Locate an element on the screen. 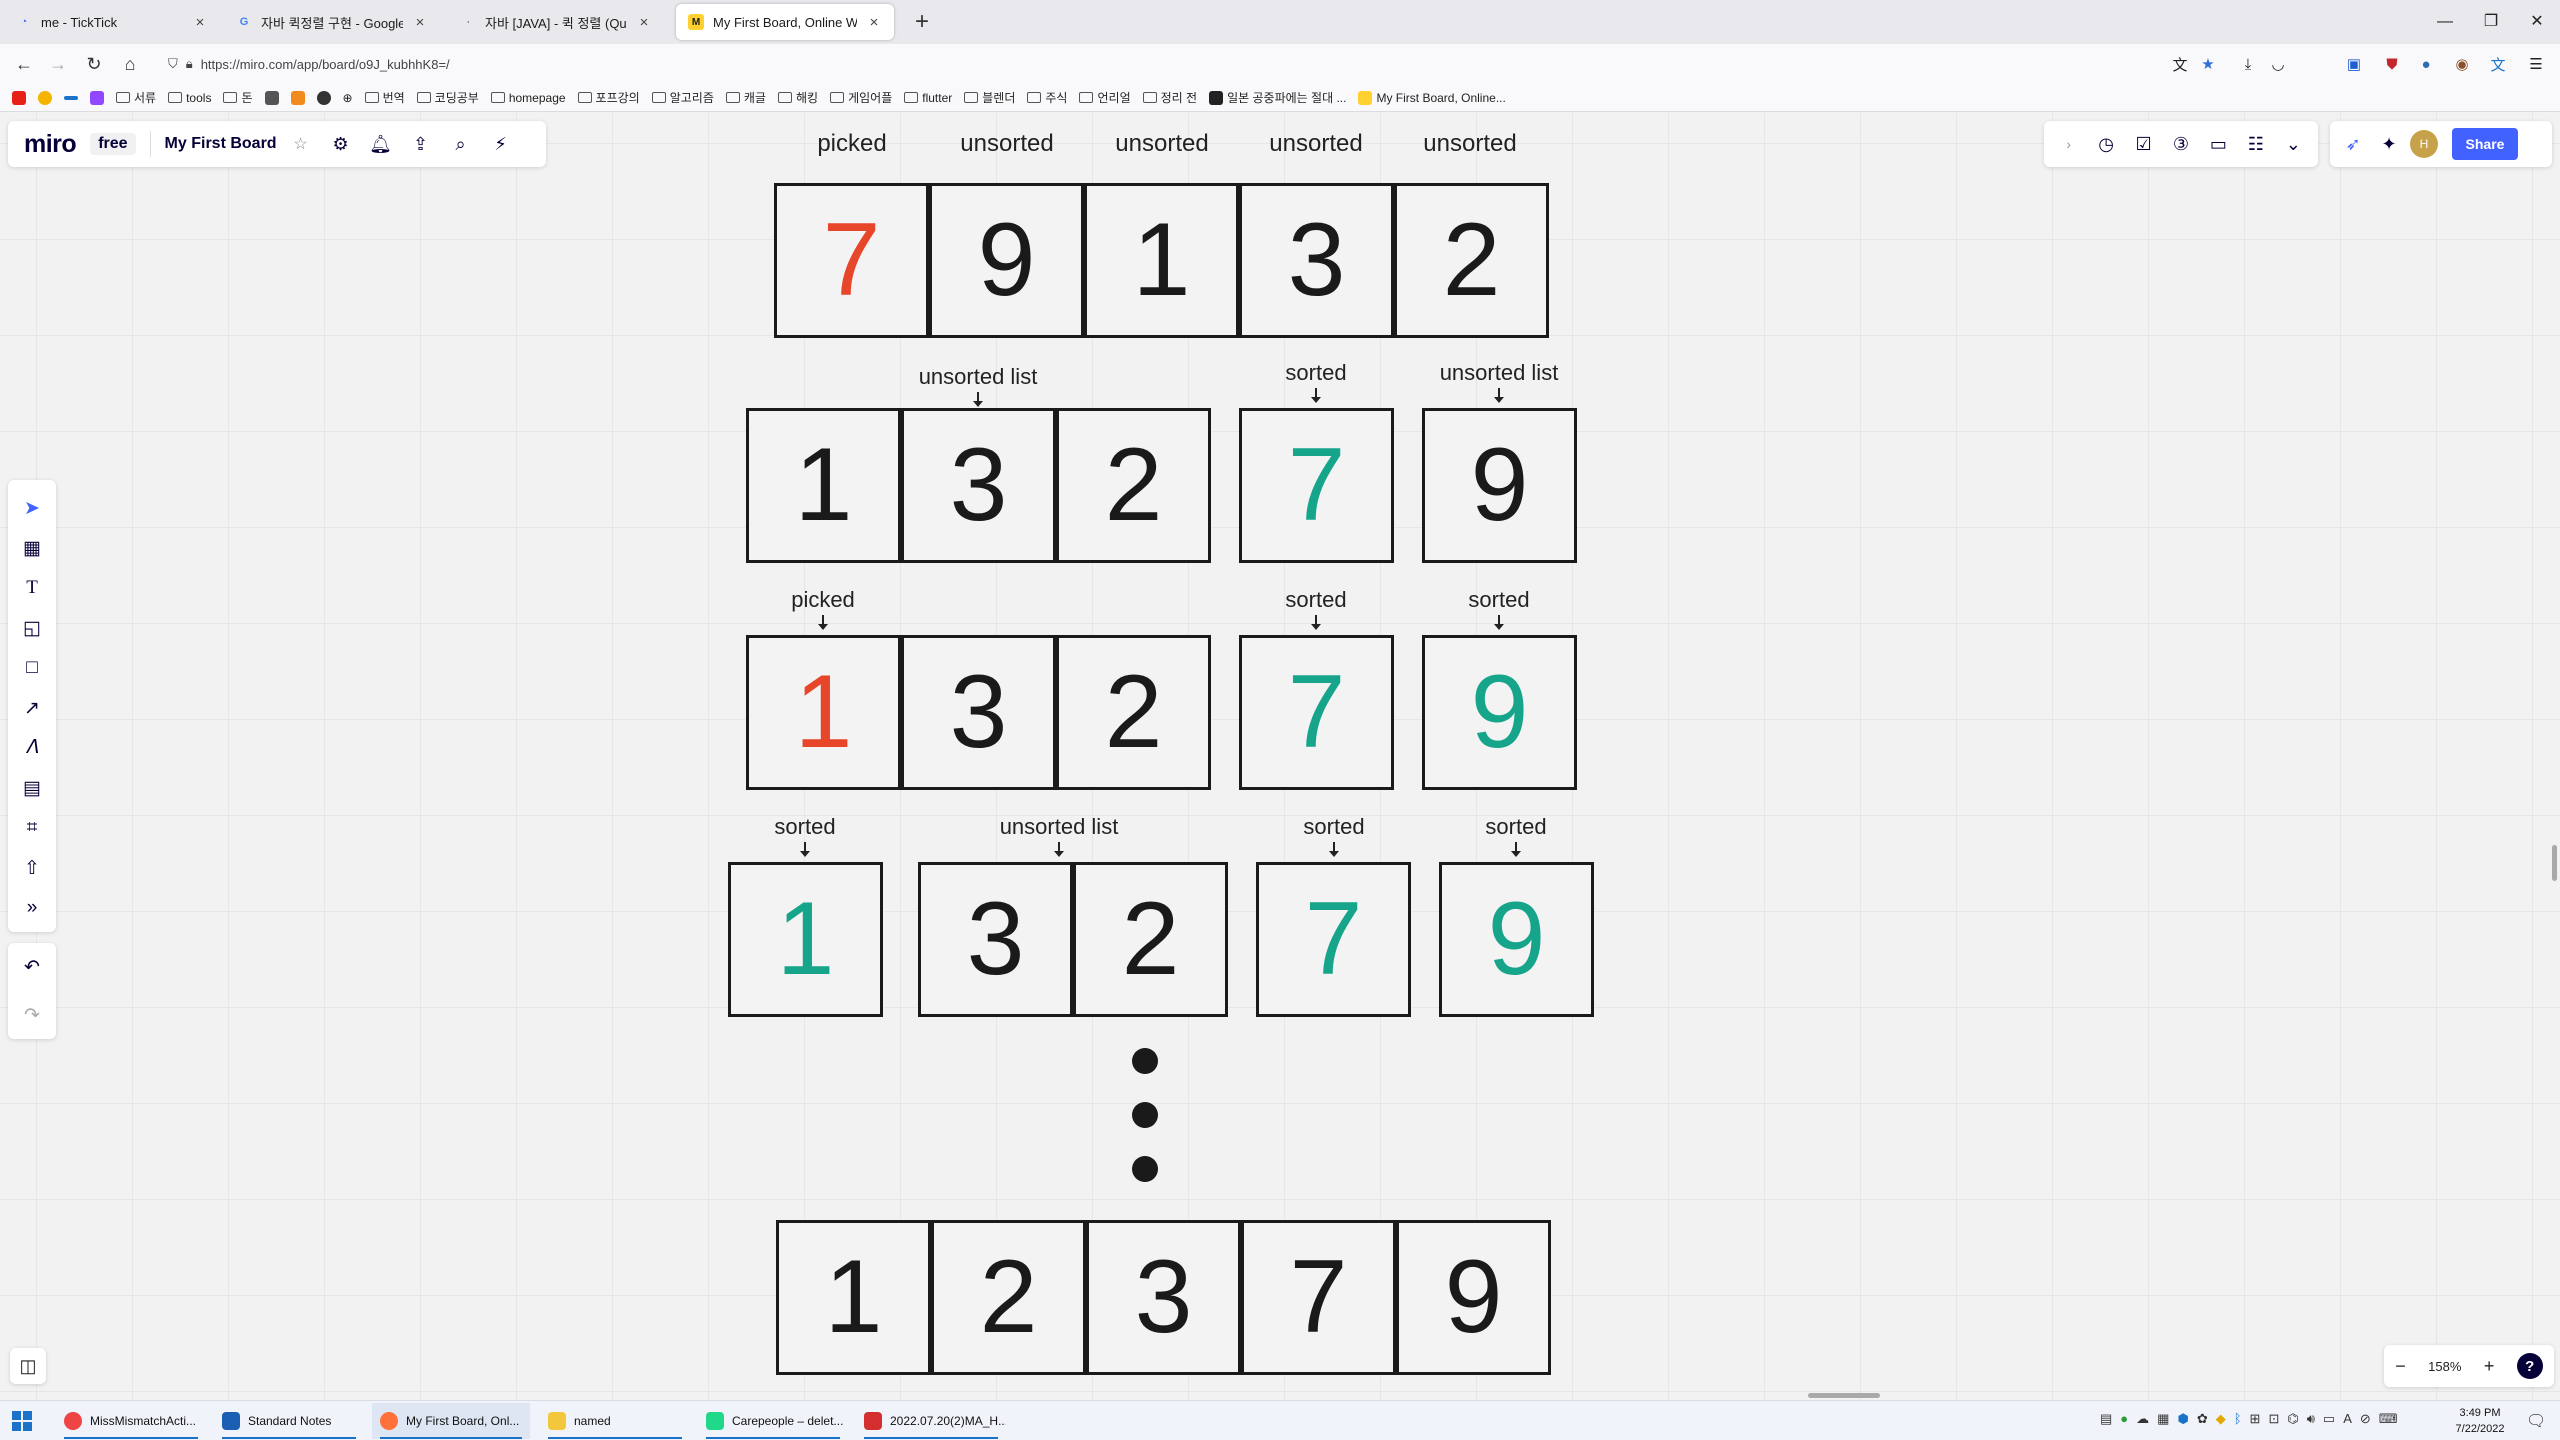  windows-start-icon is located at coordinates (22, 1421).